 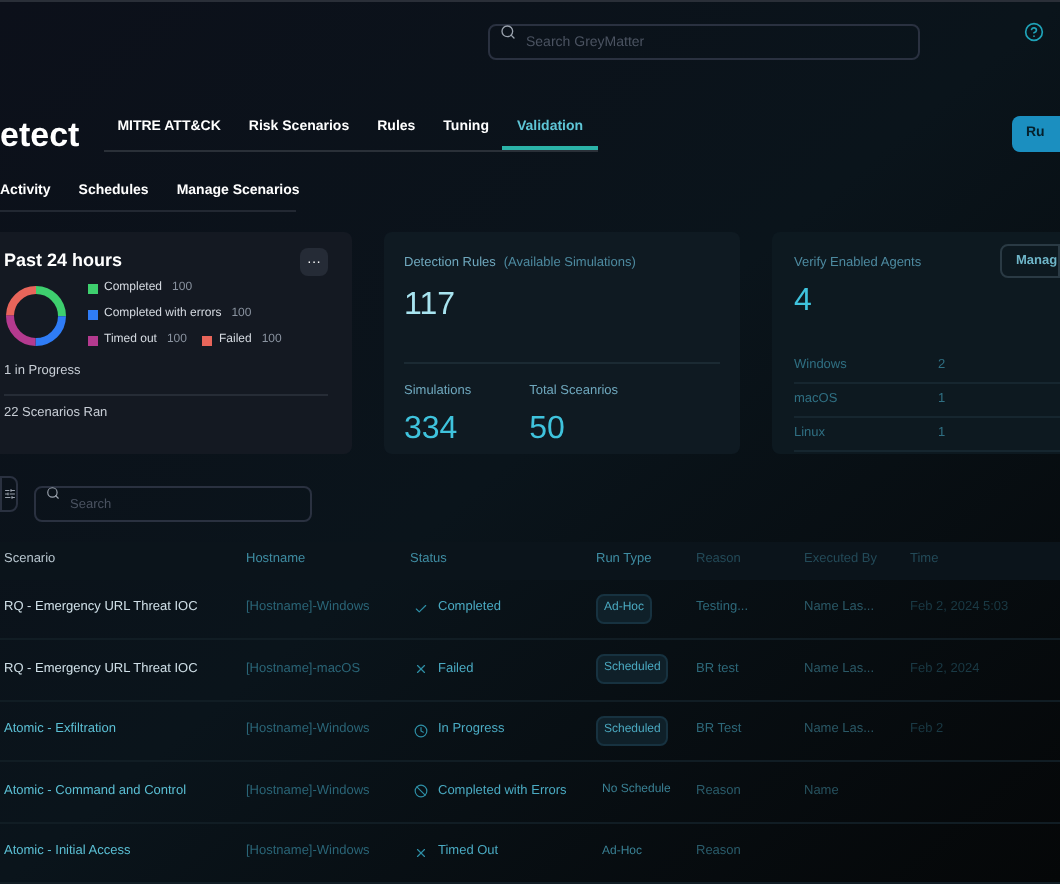 What do you see at coordinates (1034, 31) in the screenshot?
I see `help-icon` at bounding box center [1034, 31].